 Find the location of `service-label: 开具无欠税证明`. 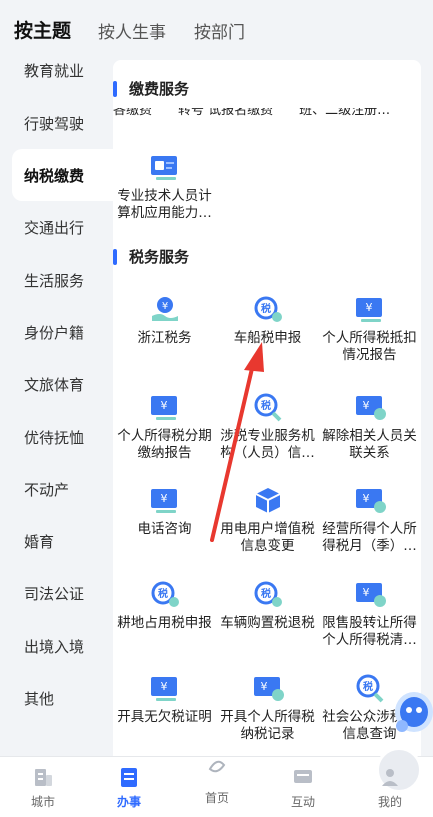

service-label: 开具无欠税证明 is located at coordinates (164, 717).